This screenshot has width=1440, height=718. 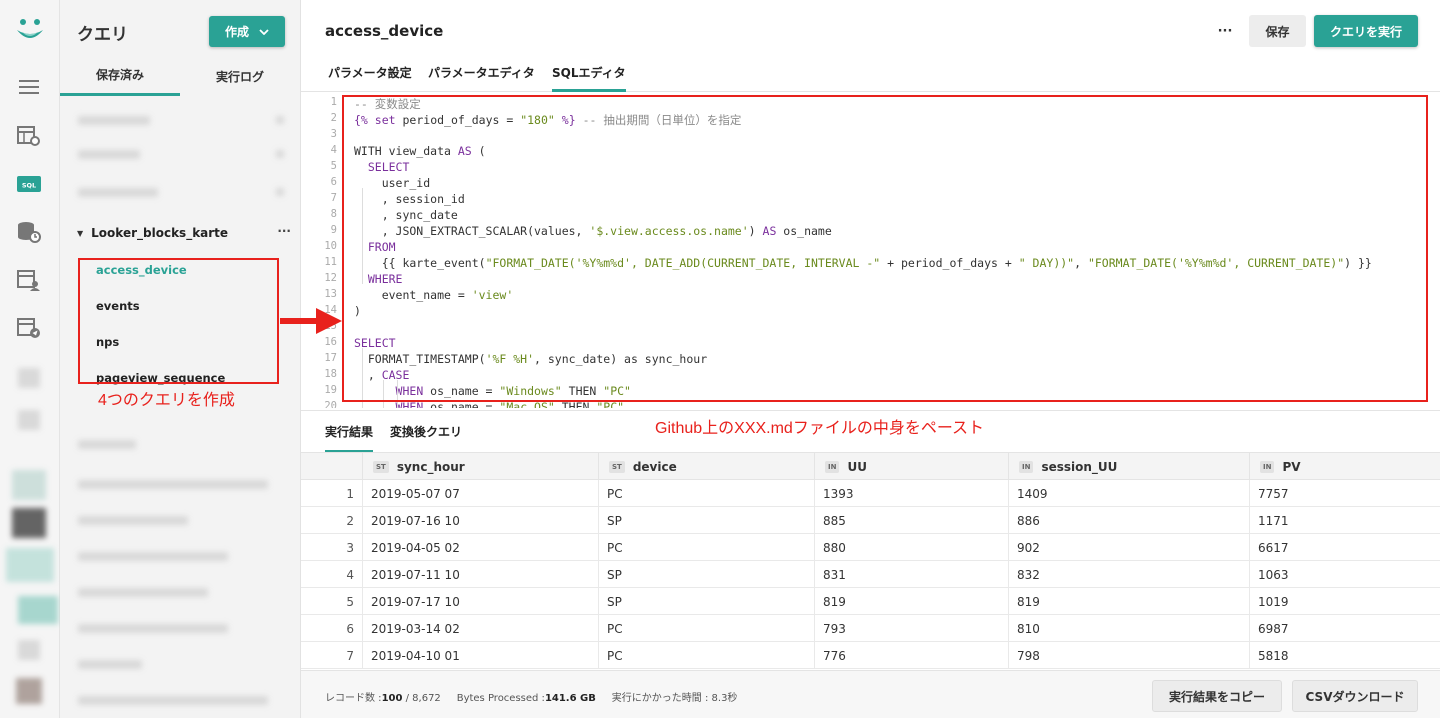 What do you see at coordinates (1128, 601) in the screenshot?
I see `table-cell: 819` at bounding box center [1128, 601].